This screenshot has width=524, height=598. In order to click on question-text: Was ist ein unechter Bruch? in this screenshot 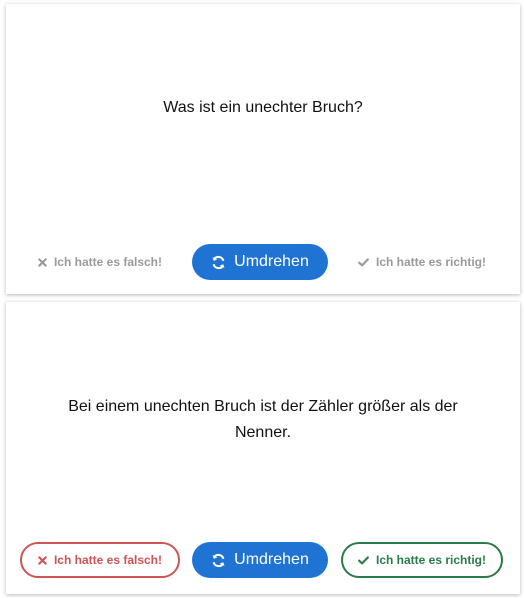, I will do `click(263, 107)`.